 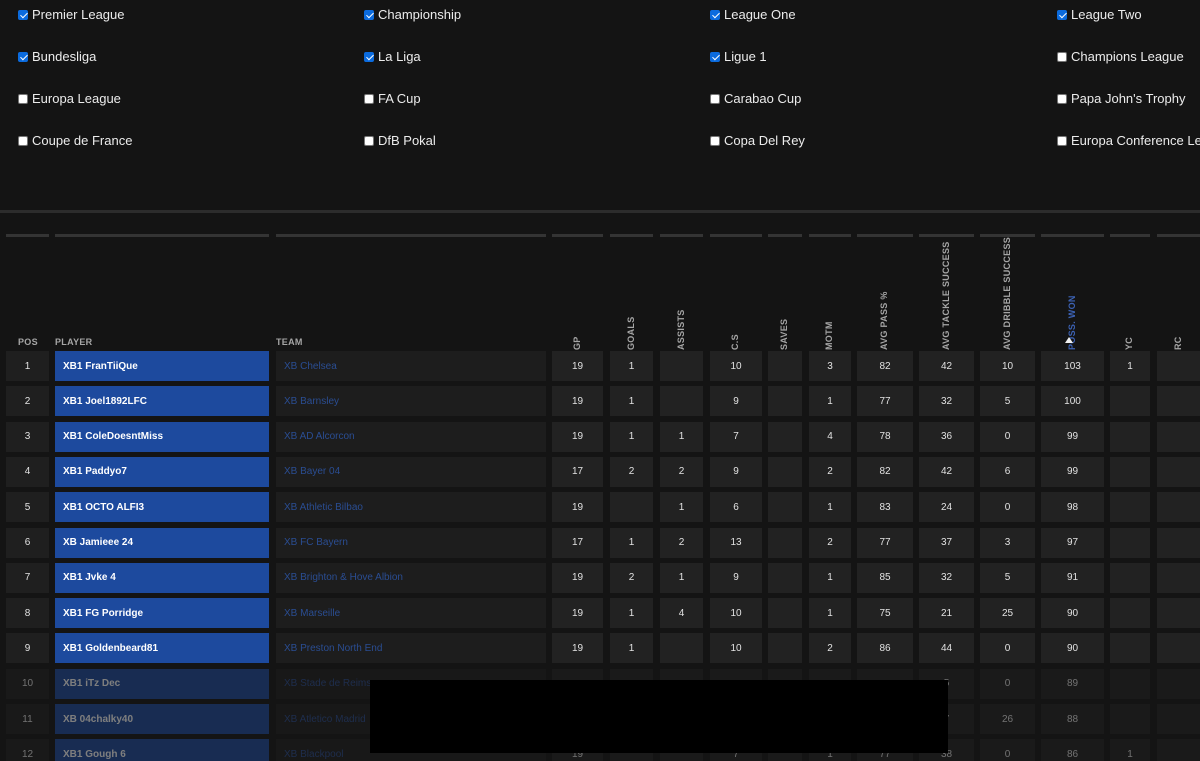 I want to click on cell-team: XB Barnsley, so click(x=411, y=401).